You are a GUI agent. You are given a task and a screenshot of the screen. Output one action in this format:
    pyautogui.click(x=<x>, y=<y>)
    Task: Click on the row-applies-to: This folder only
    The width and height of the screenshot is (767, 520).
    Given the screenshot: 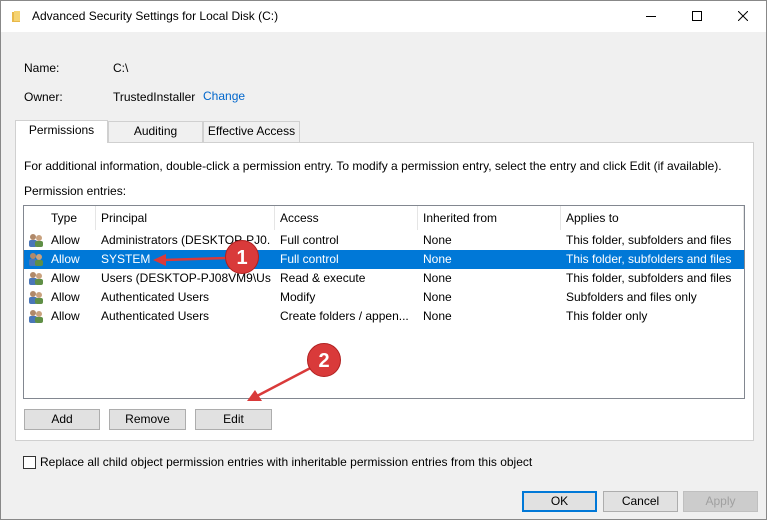 What is the action you would take?
    pyautogui.click(x=607, y=316)
    